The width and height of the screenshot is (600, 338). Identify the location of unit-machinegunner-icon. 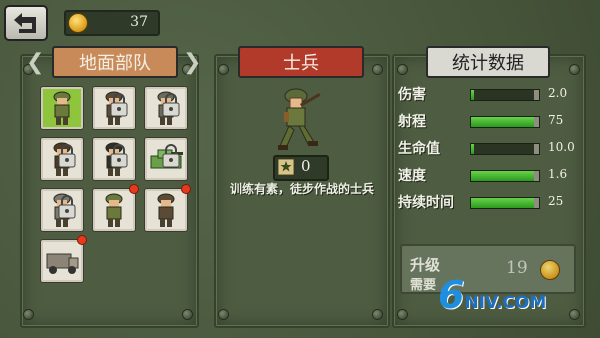
(168, 108).